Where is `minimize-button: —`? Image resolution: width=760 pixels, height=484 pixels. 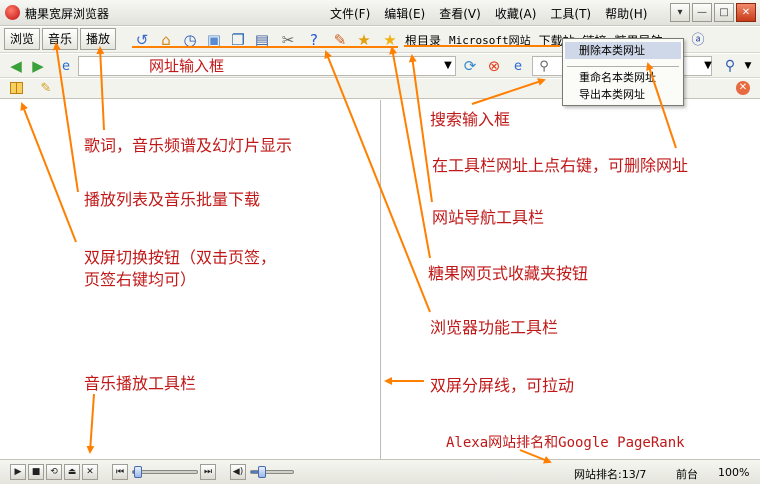
minimize-button: — is located at coordinates (702, 12).